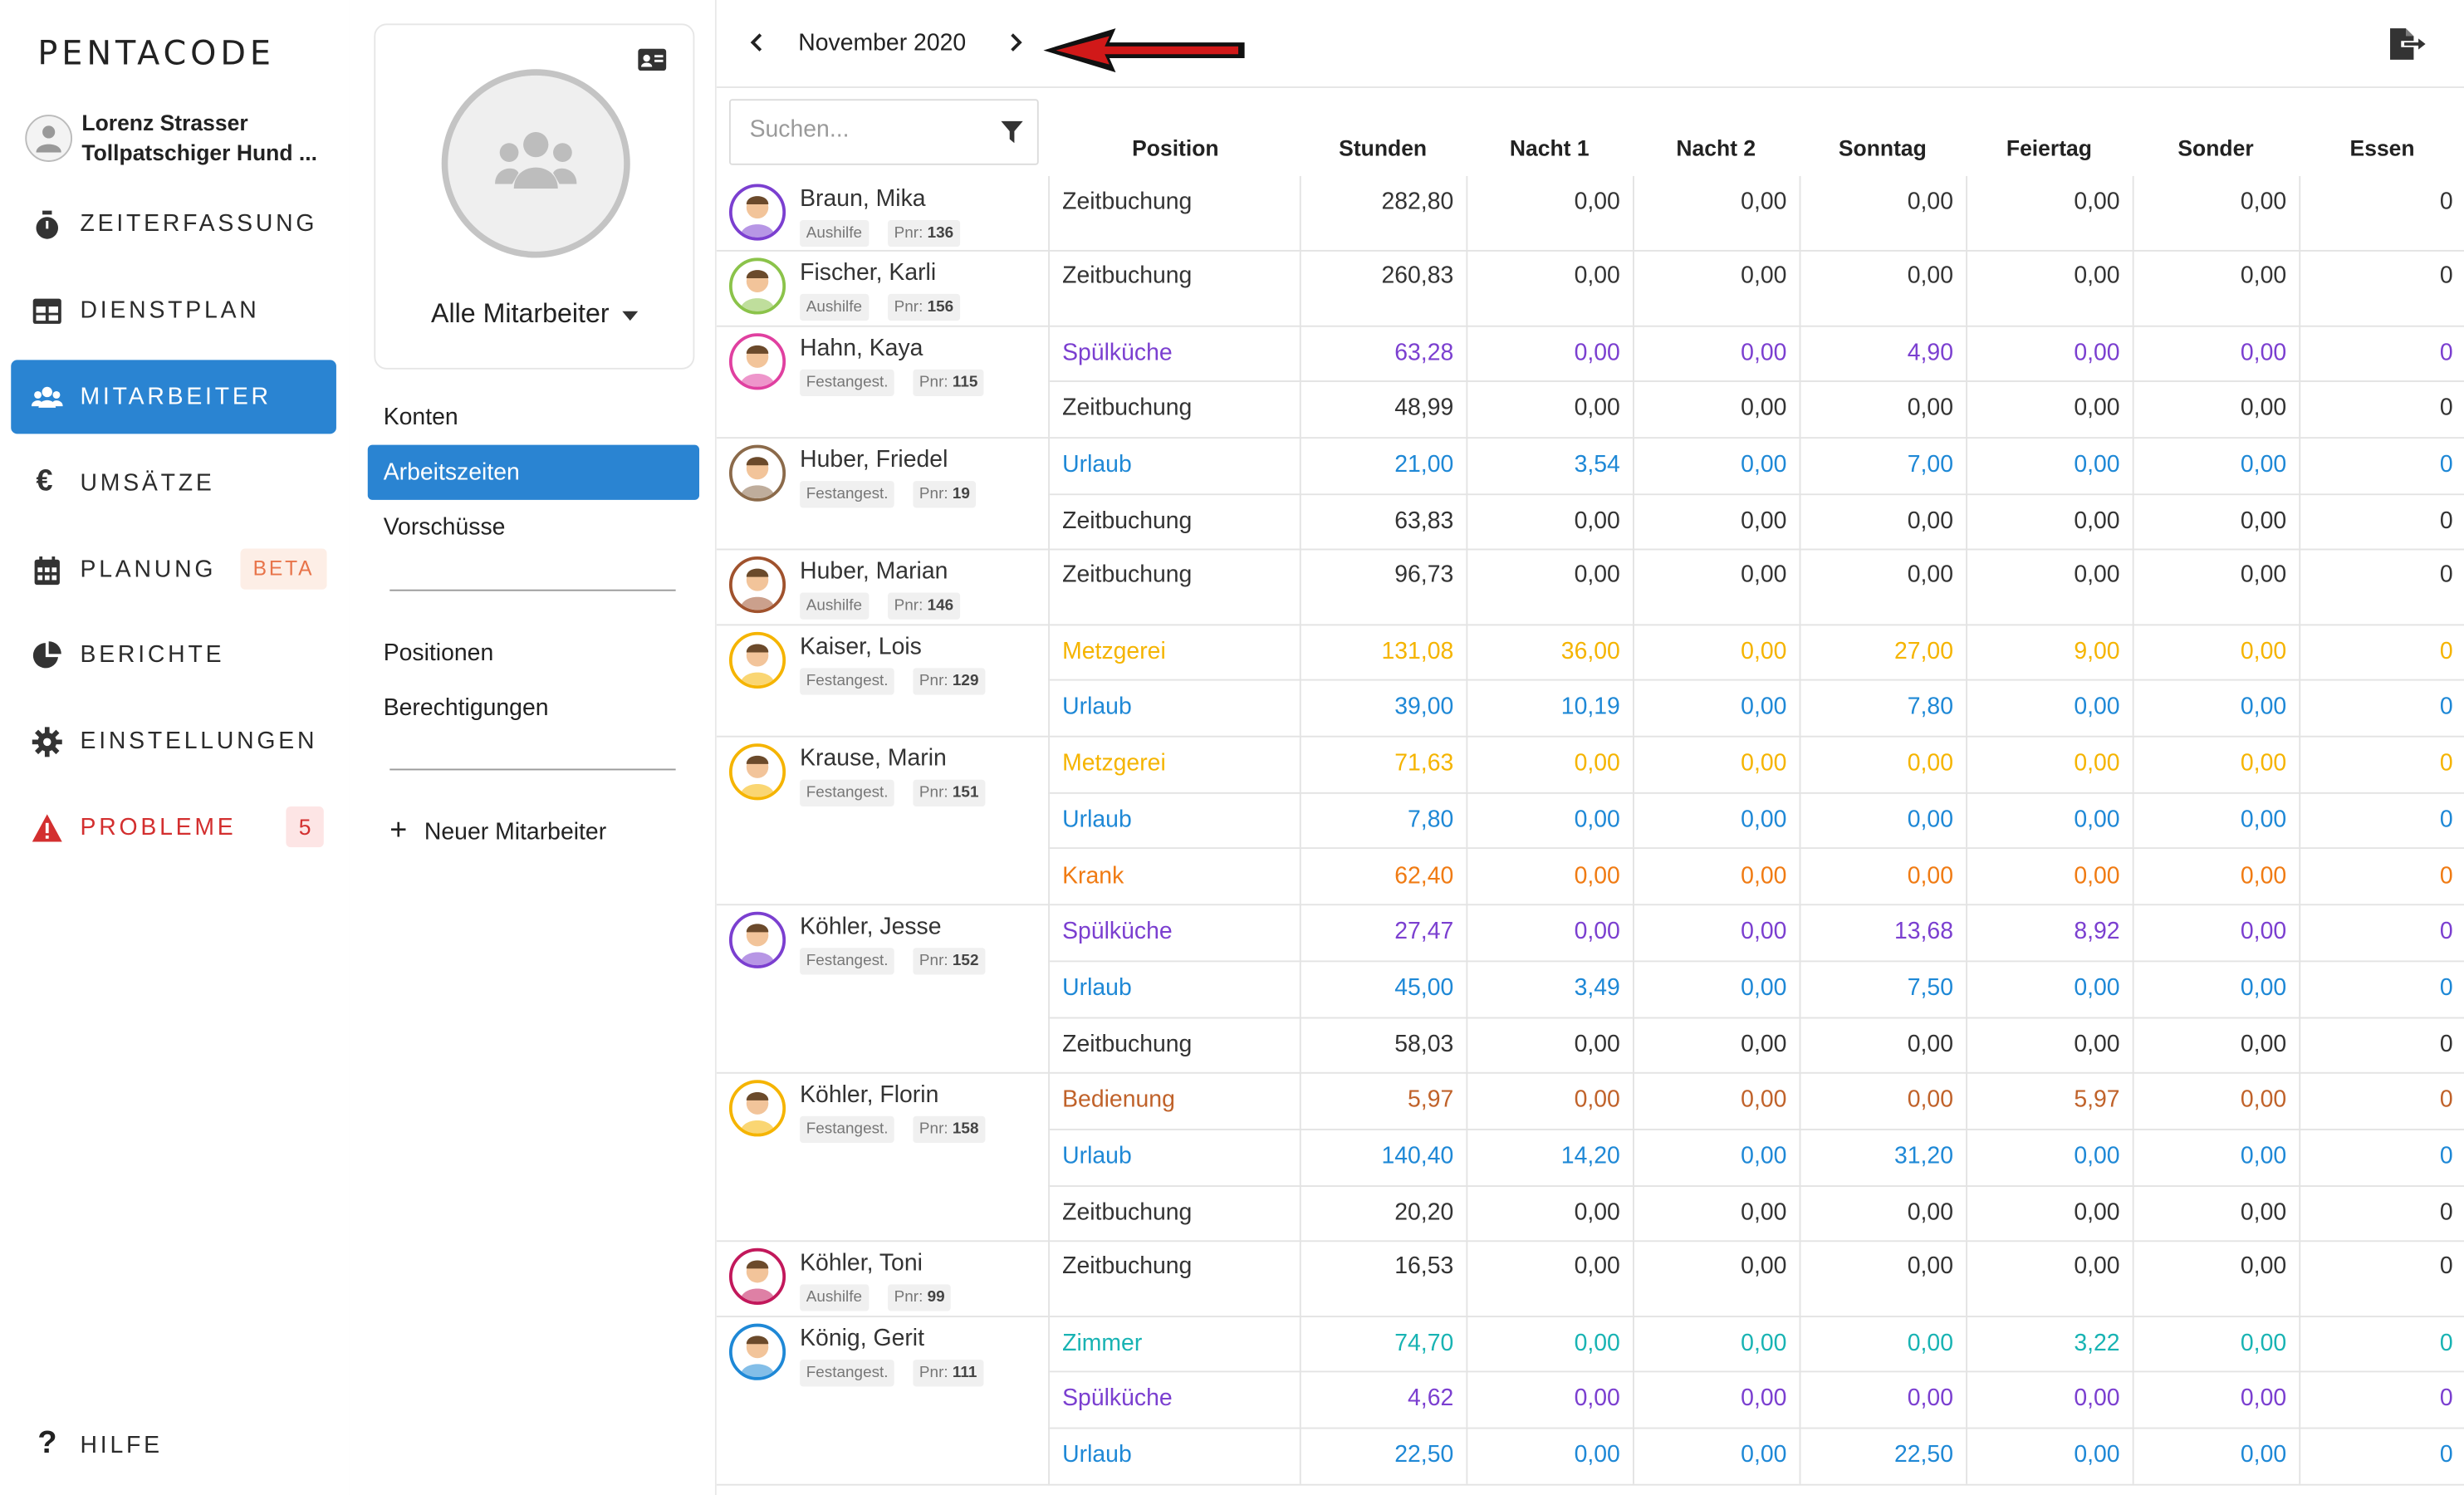 The image size is (2464, 1495). I want to click on employee-cell: Köhler, Toni Aushilfe Pnr: 99, so click(883, 1279).